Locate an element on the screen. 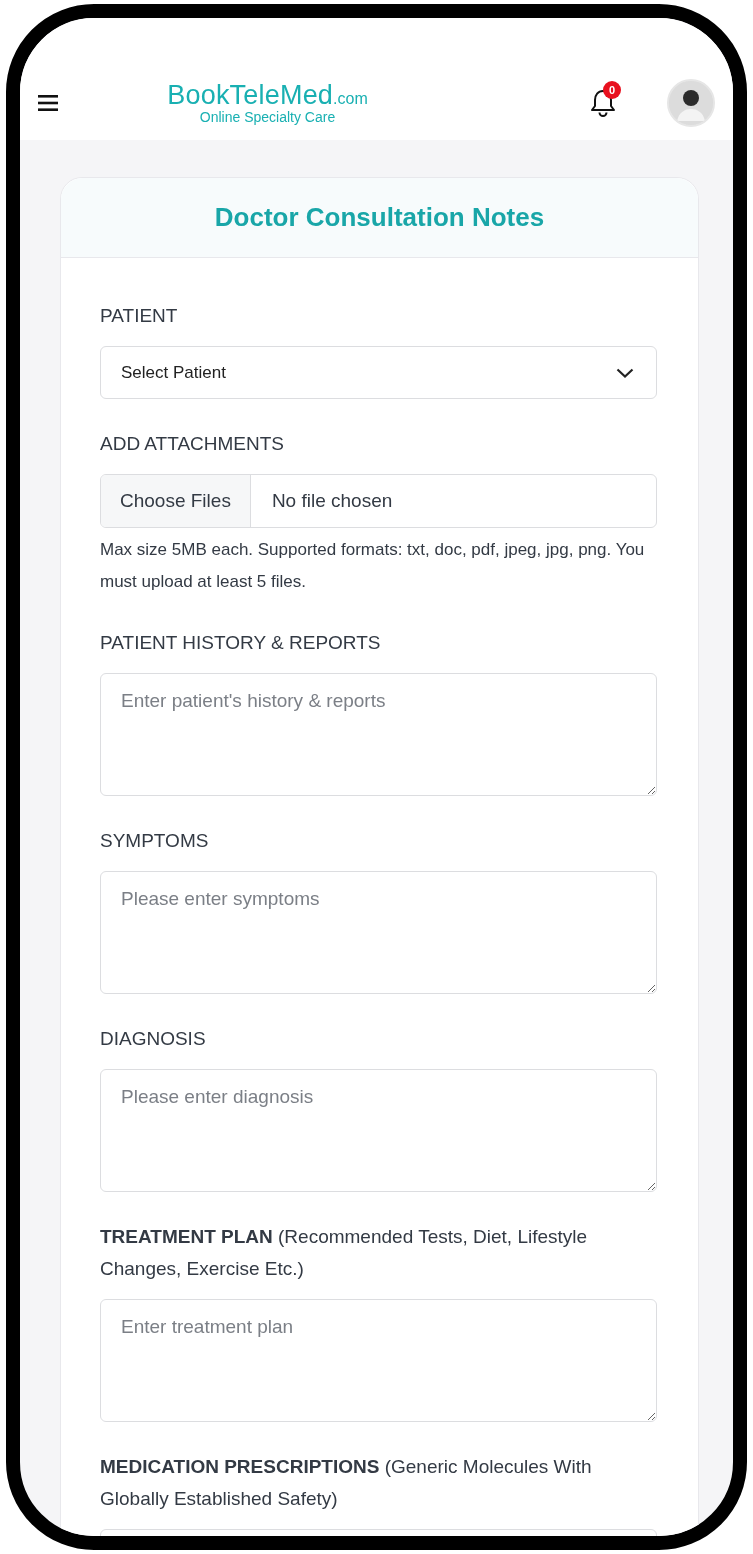  file-status: No file chosen is located at coordinates (331, 501).